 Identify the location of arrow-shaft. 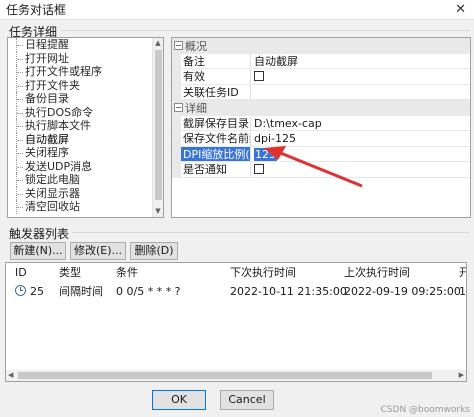
(320, 169).